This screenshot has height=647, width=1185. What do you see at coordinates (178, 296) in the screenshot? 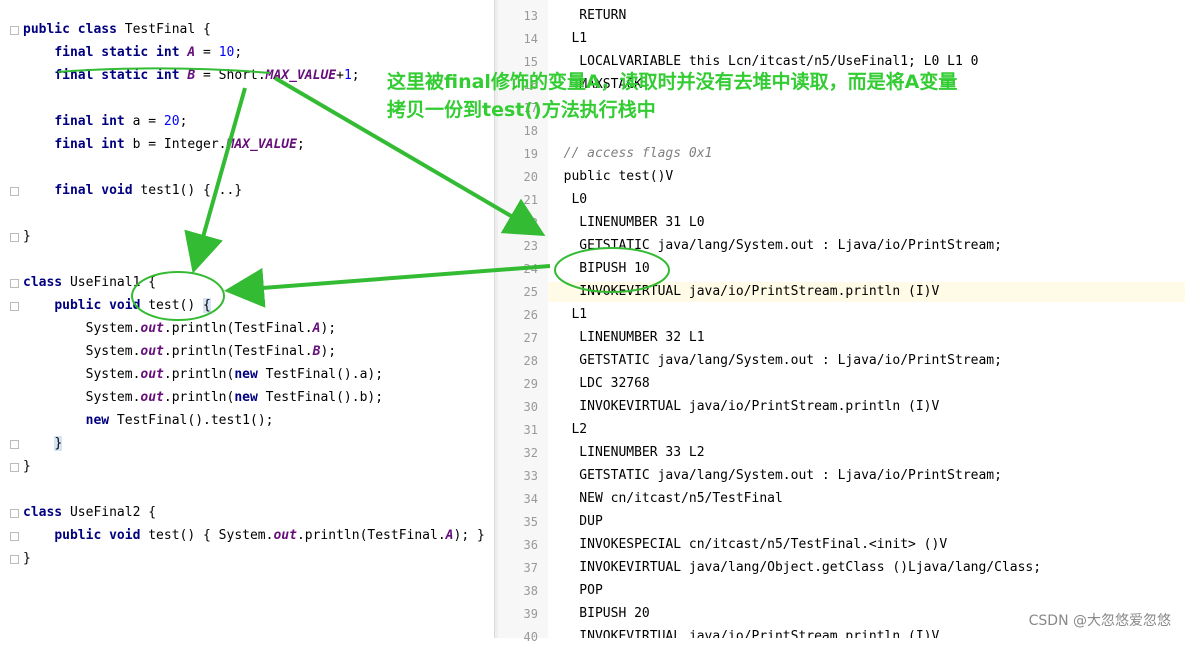
I see `circle-test-method` at bounding box center [178, 296].